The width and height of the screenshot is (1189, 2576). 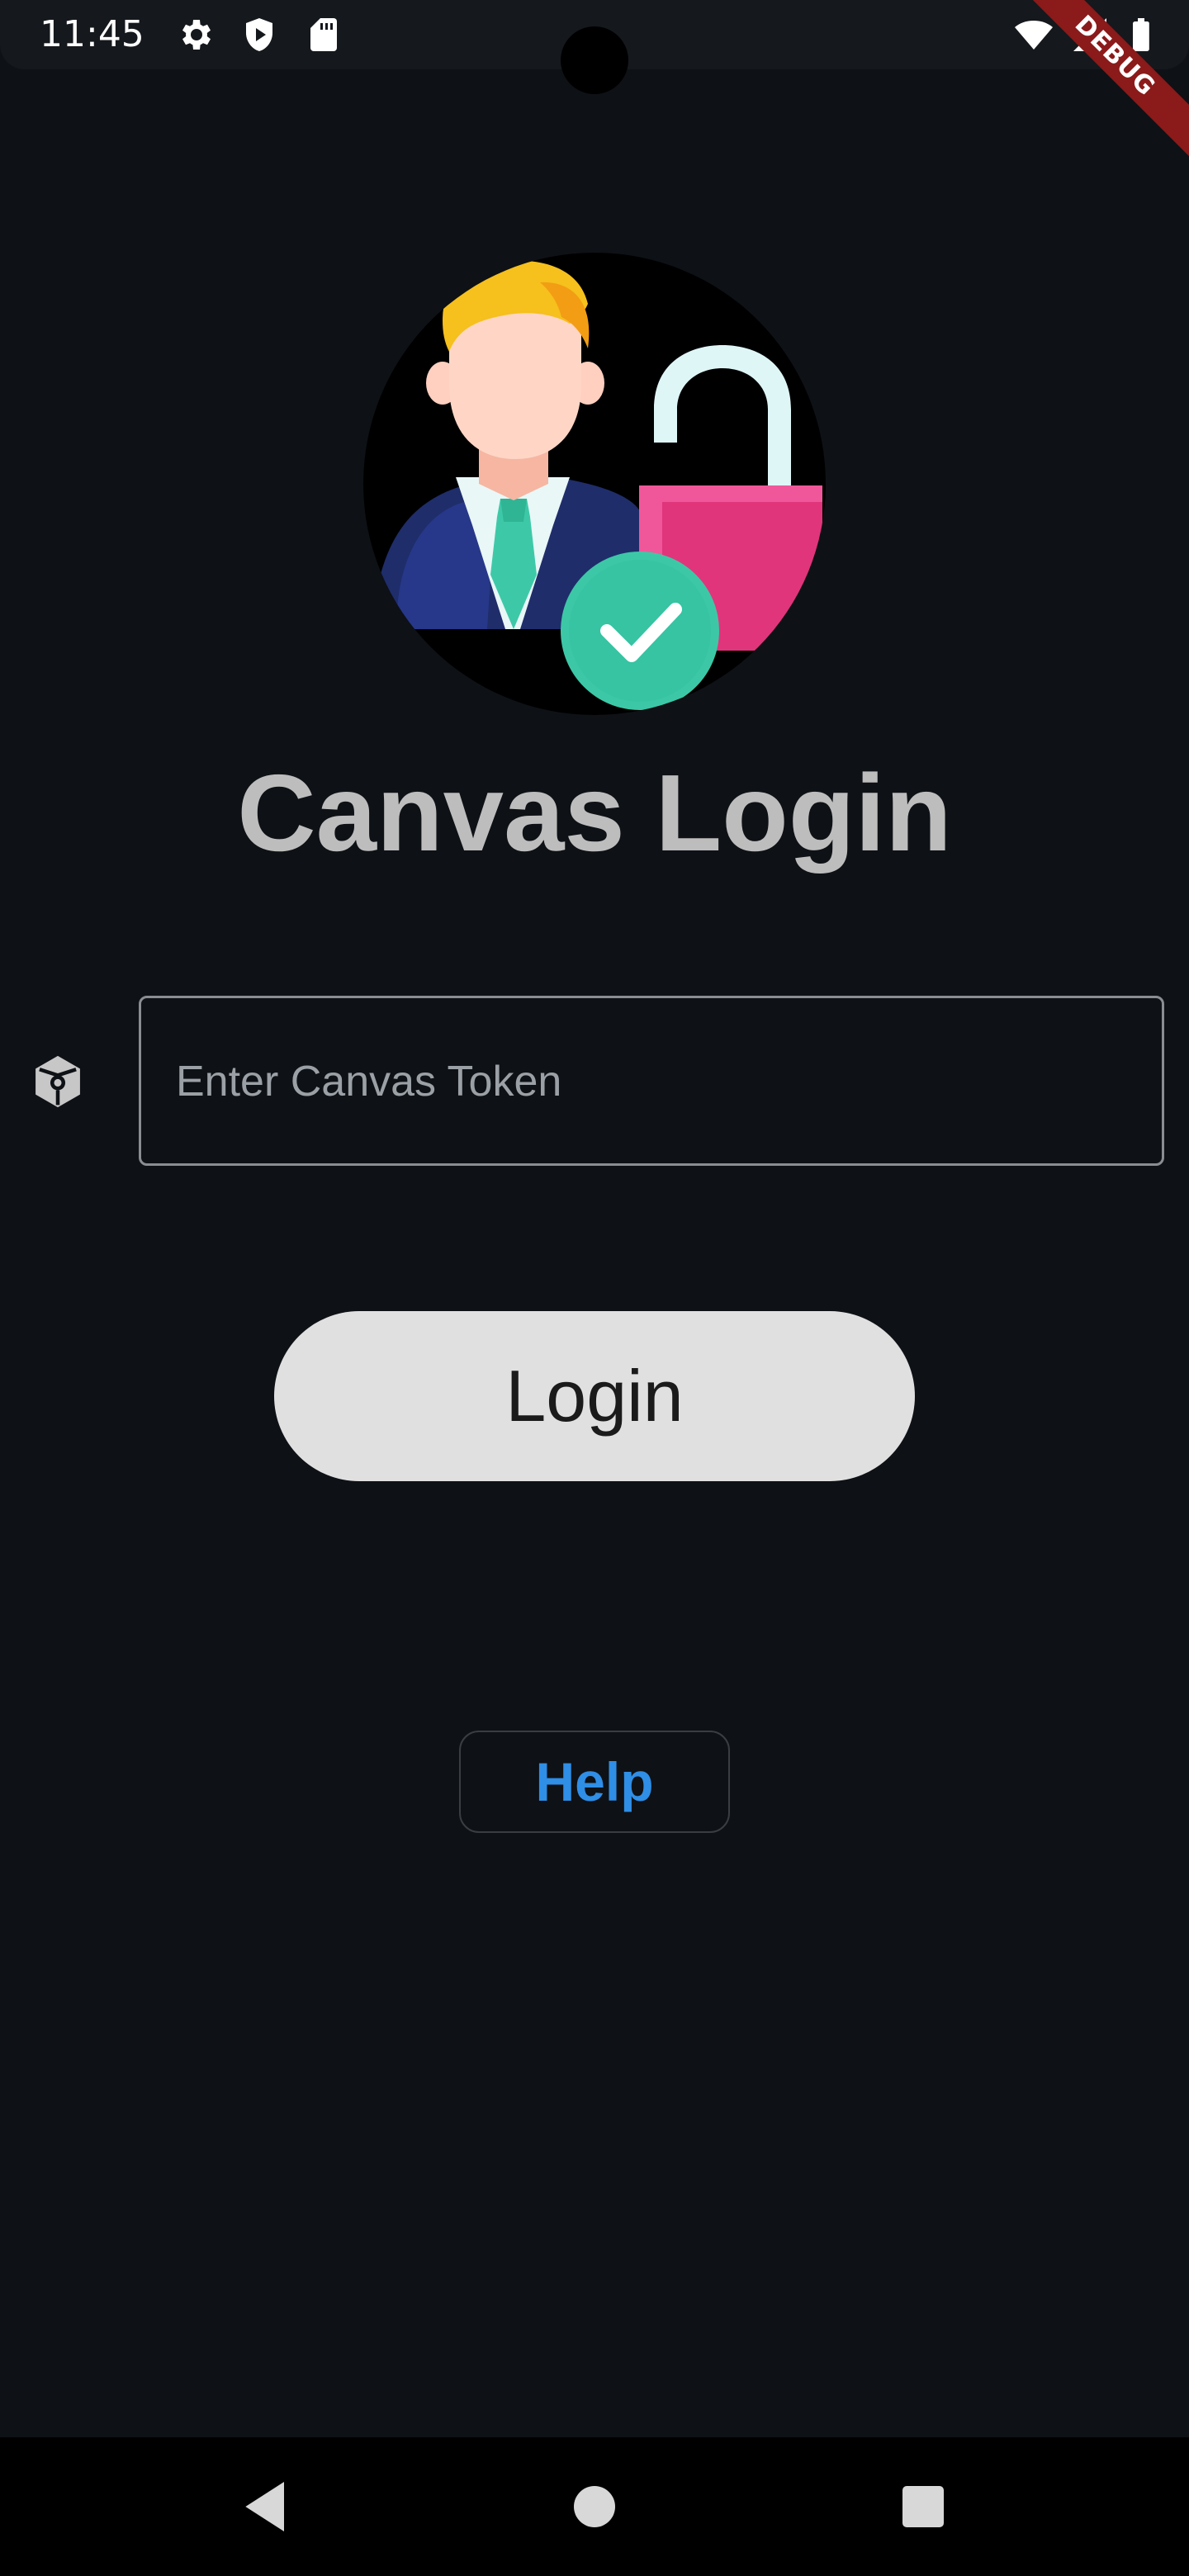 I want to click on gear-icon, so click(x=196, y=35).